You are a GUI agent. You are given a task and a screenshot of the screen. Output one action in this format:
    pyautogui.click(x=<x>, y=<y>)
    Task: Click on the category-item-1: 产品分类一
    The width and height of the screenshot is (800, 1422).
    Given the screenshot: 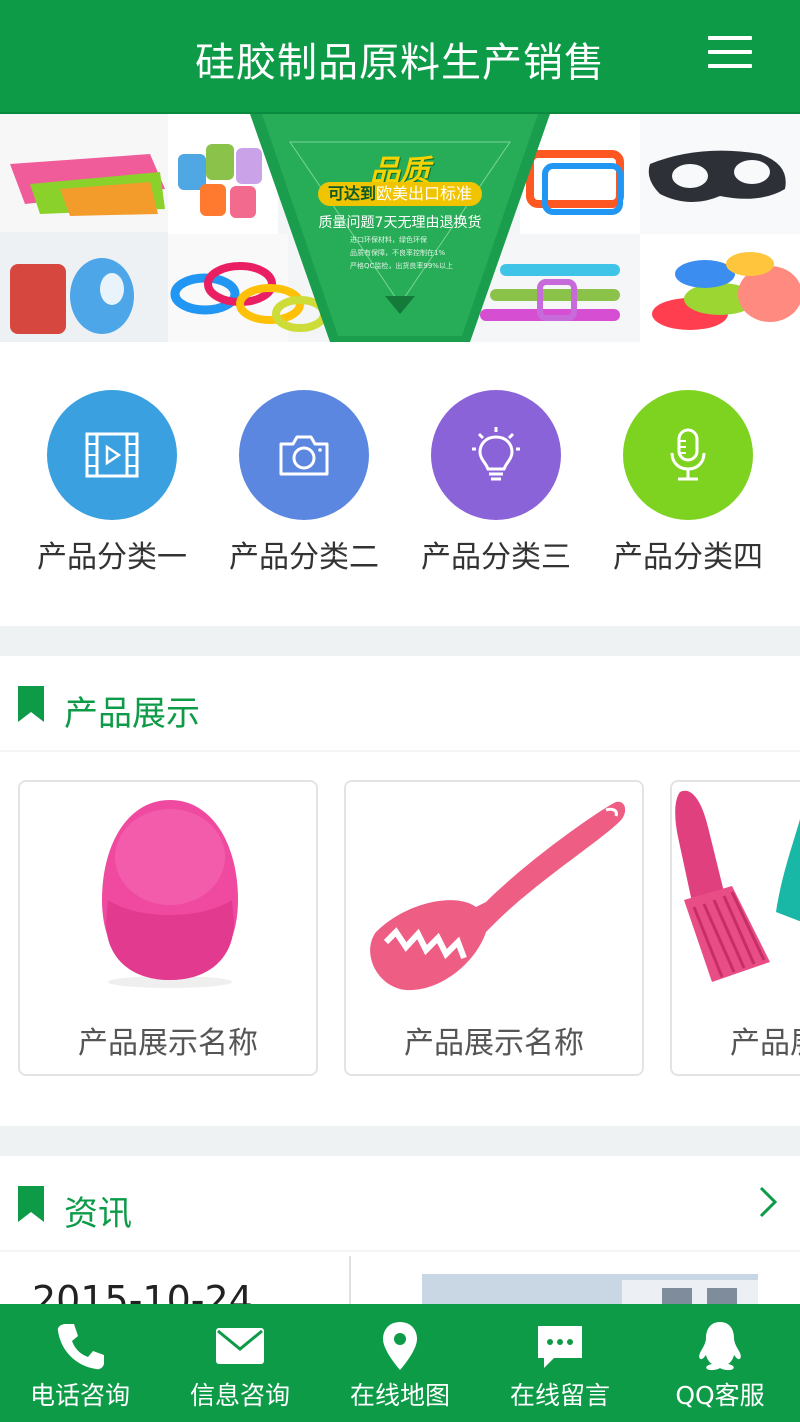 What is the action you would take?
    pyautogui.click(x=112, y=483)
    